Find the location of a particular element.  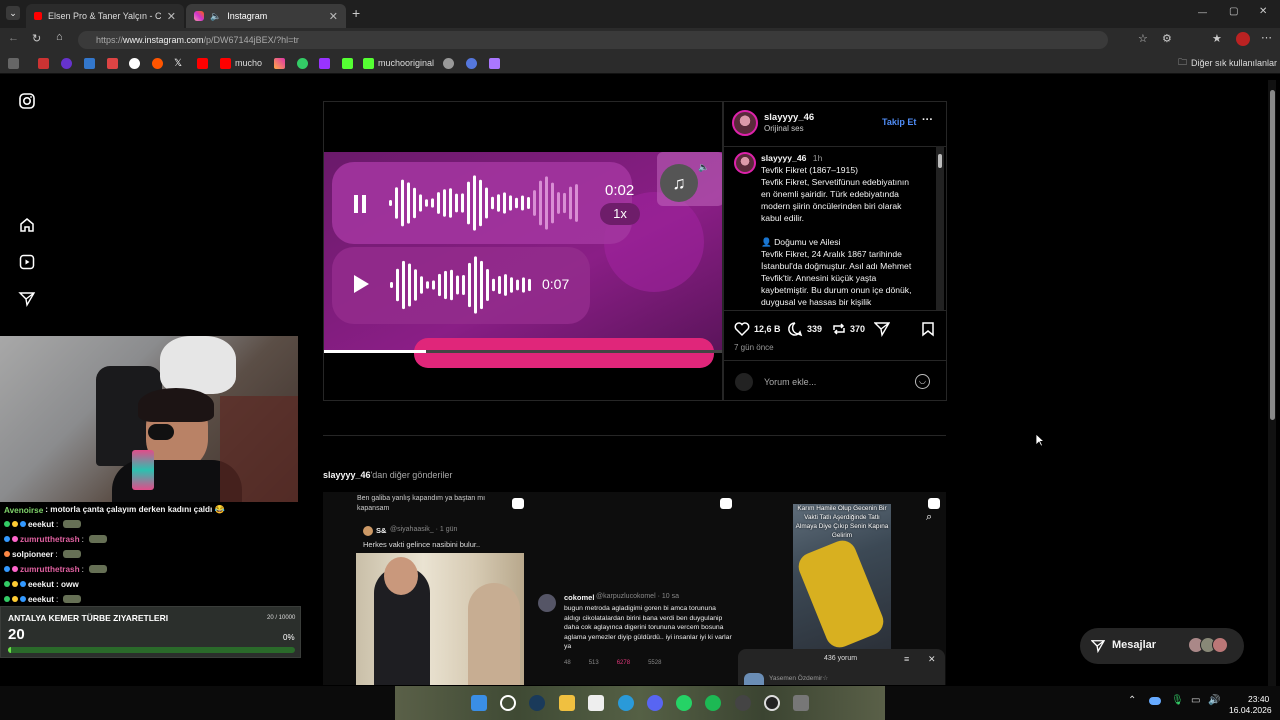

home-icon is located at coordinates (27, 225).